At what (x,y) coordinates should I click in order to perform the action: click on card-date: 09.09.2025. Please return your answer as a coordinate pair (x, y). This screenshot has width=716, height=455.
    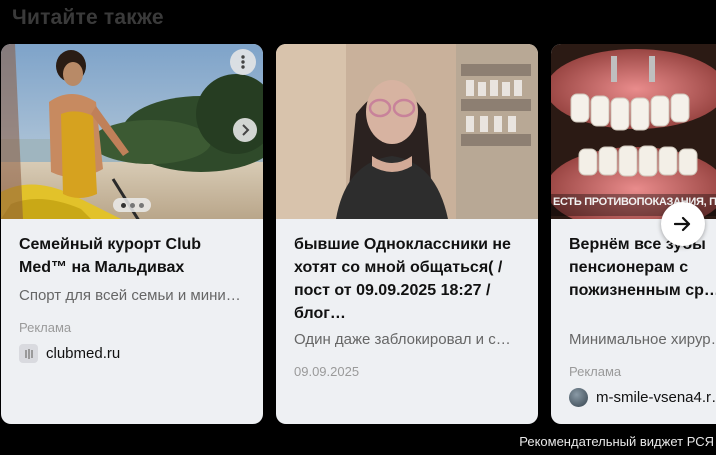
    Looking at the image, I should click on (327, 371).